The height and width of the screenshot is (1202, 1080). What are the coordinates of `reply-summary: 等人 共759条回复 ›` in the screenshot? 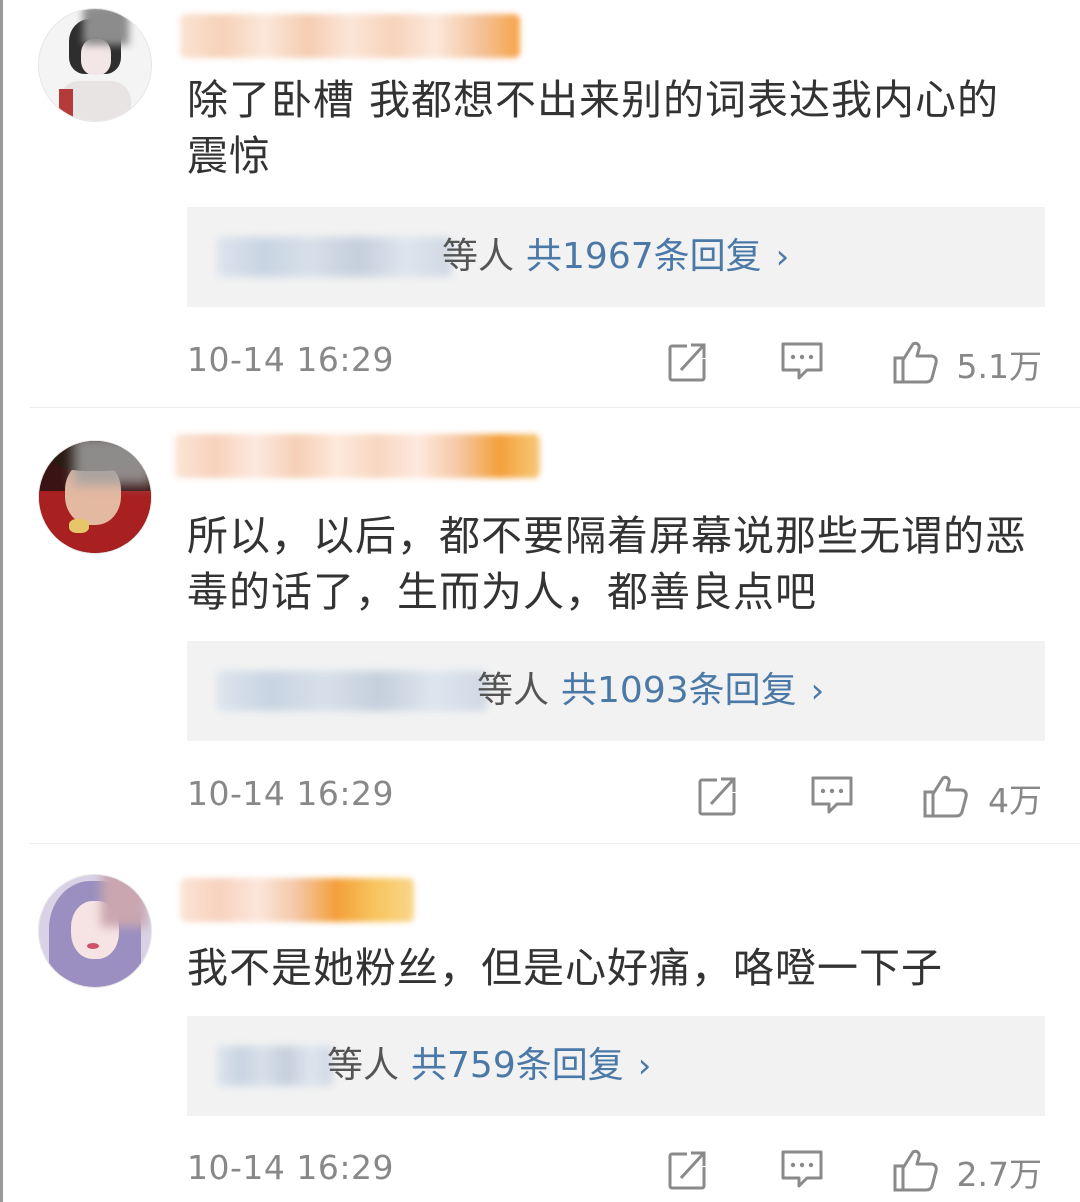 It's located at (616, 1066).